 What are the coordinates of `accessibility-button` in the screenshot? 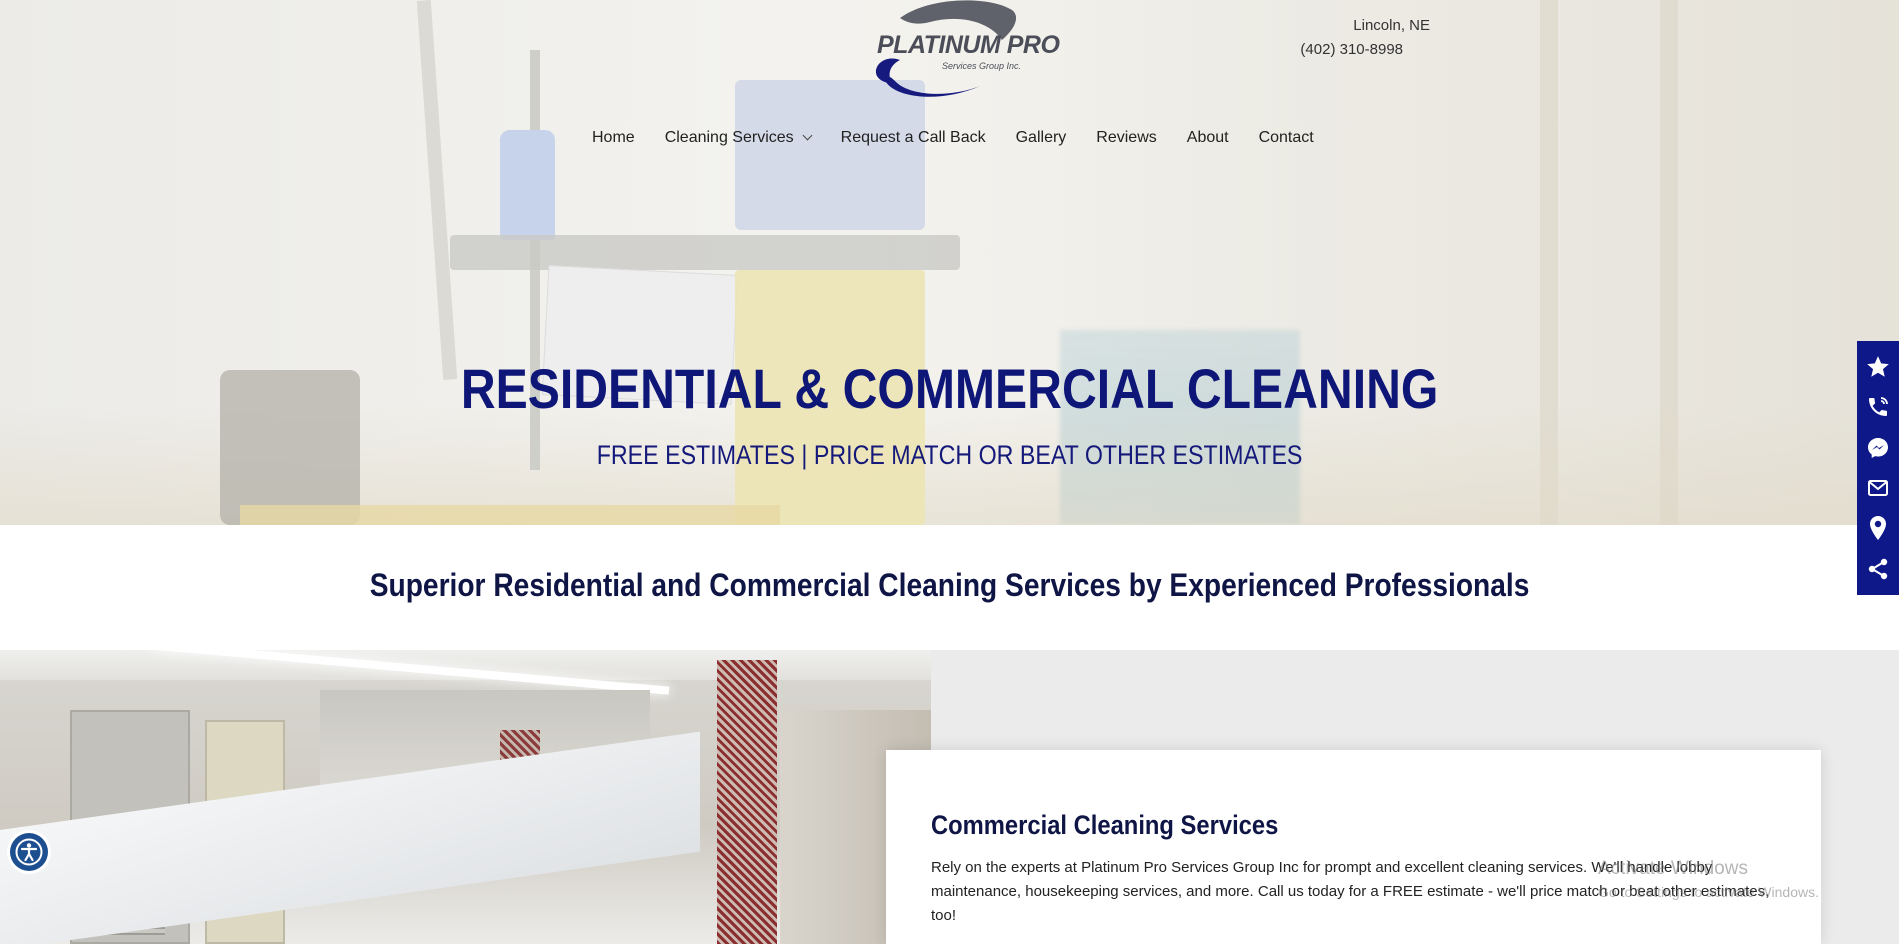 It's located at (29, 852).